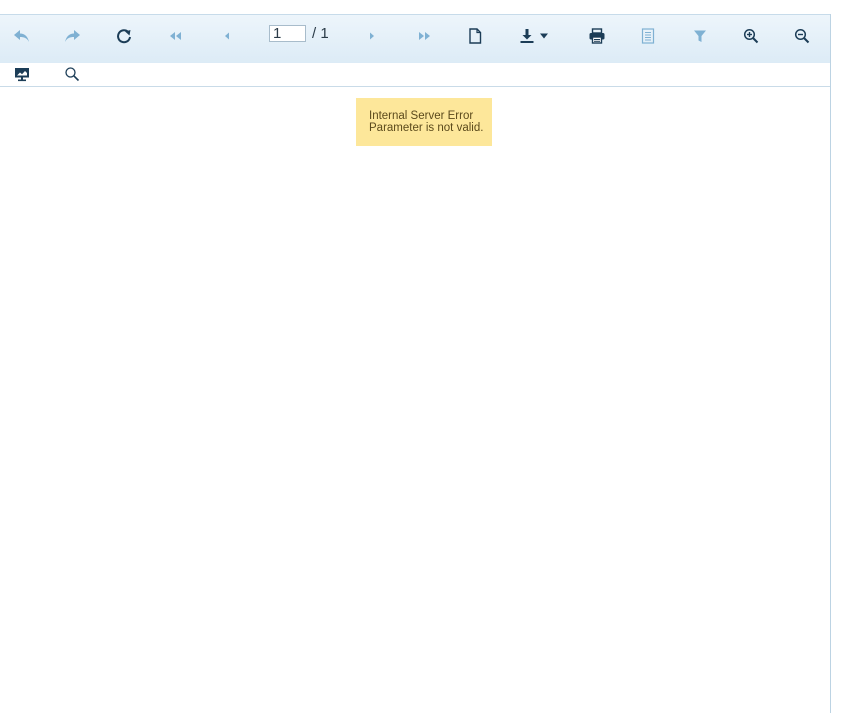 Image resolution: width=844 pixels, height=713 pixels. I want to click on document-icon, so click(475, 36).